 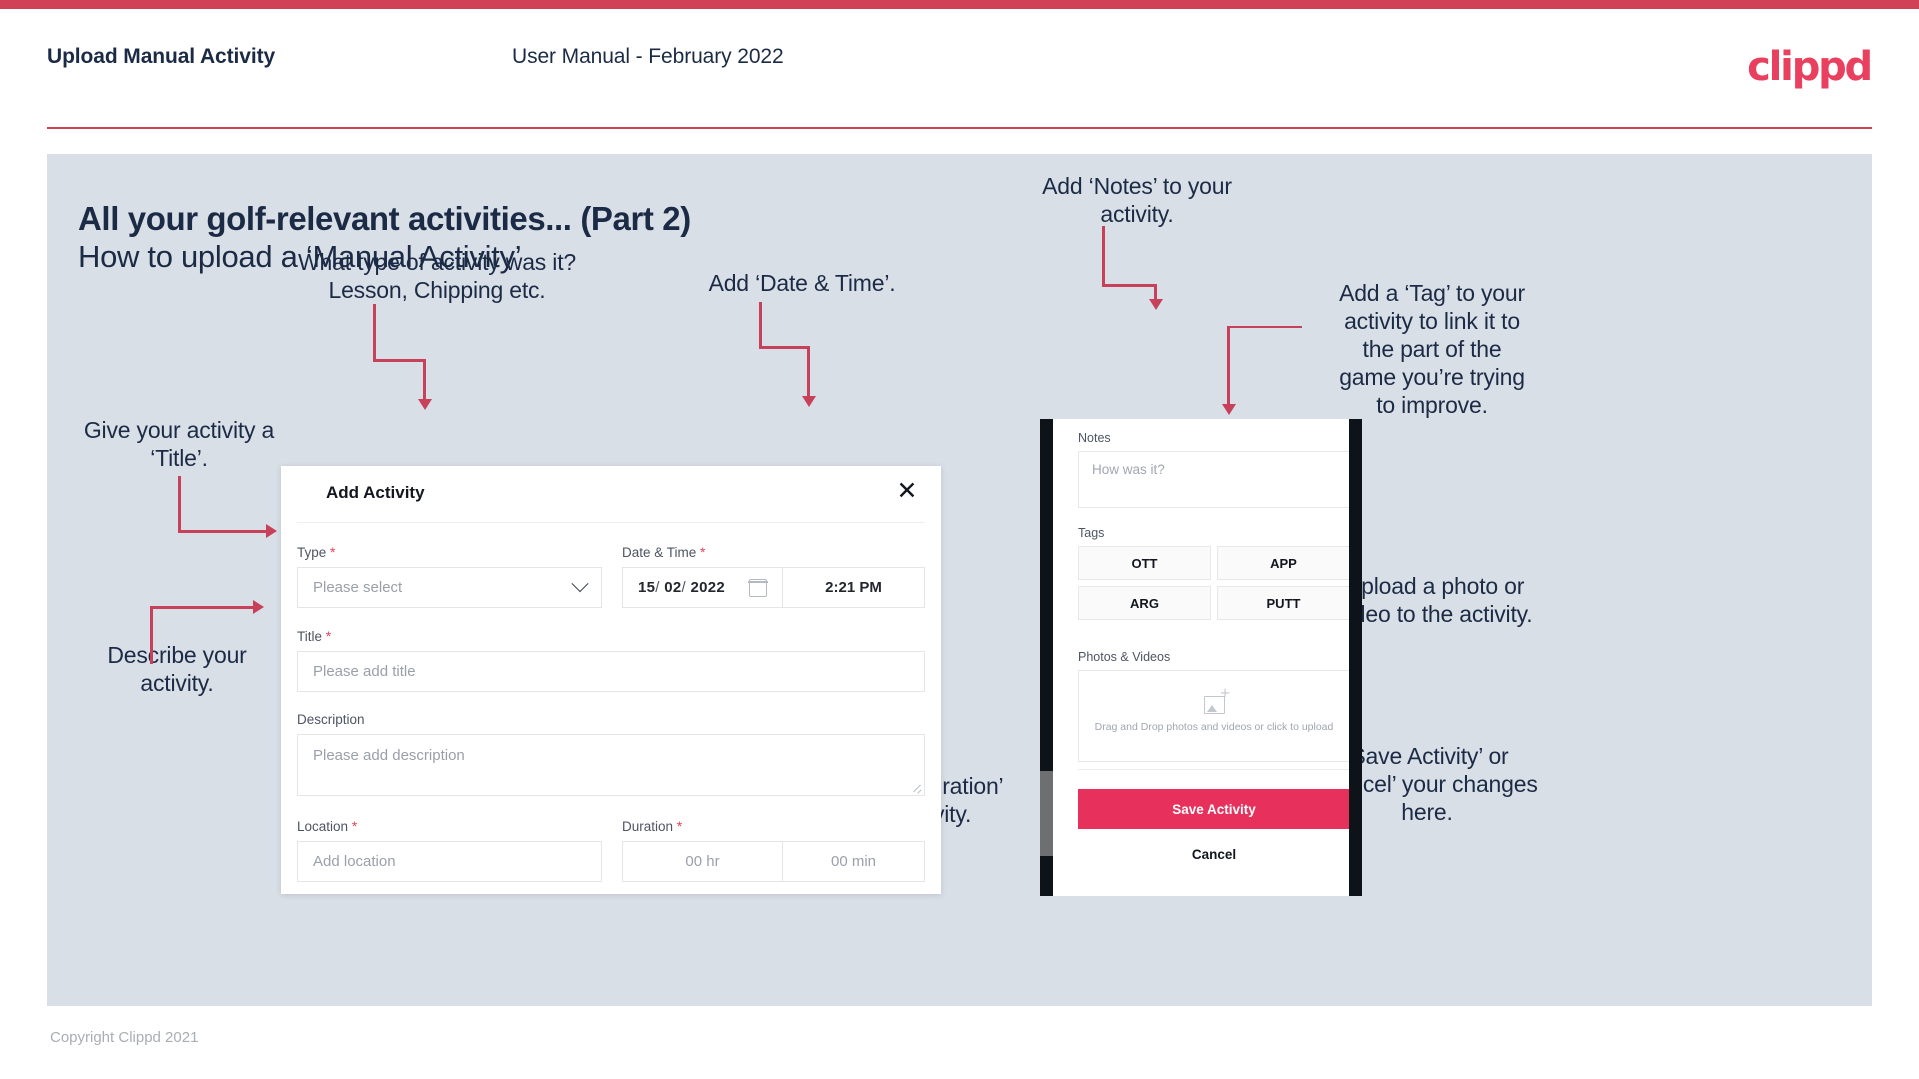 I want to click on duration-hours-placeholder: 00 hr, so click(x=702, y=861).